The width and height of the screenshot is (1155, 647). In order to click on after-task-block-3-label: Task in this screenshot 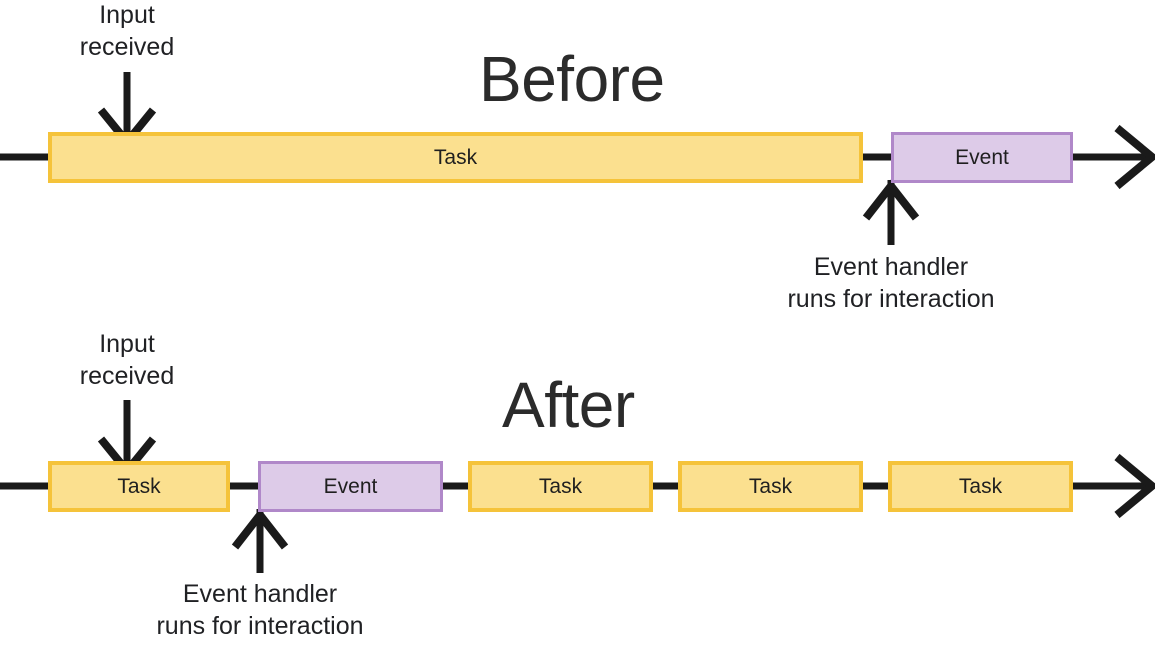, I will do `click(770, 486)`.